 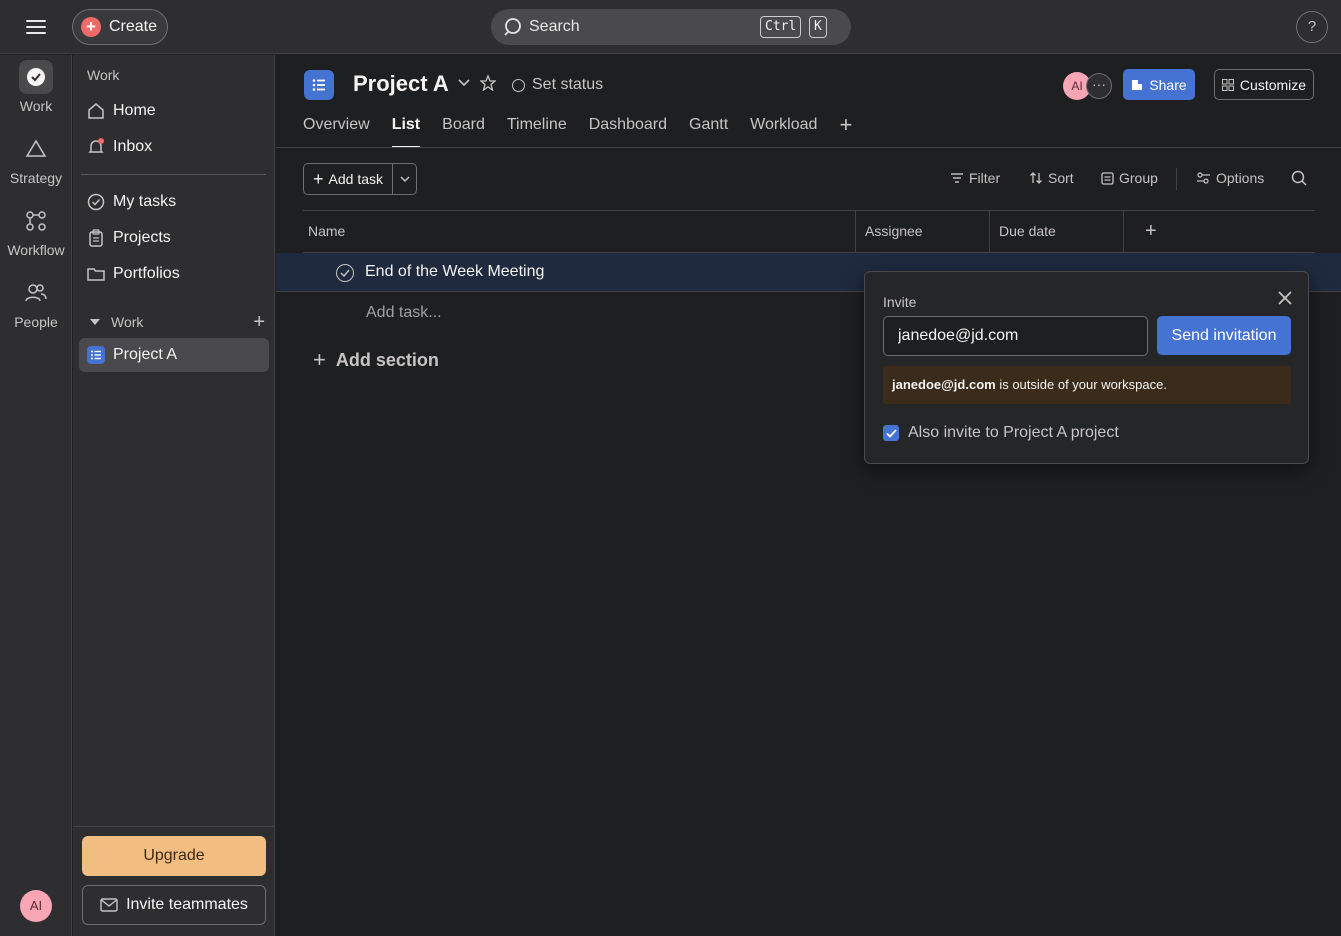 I want to click on customize-button: Customize, so click(x=1264, y=84).